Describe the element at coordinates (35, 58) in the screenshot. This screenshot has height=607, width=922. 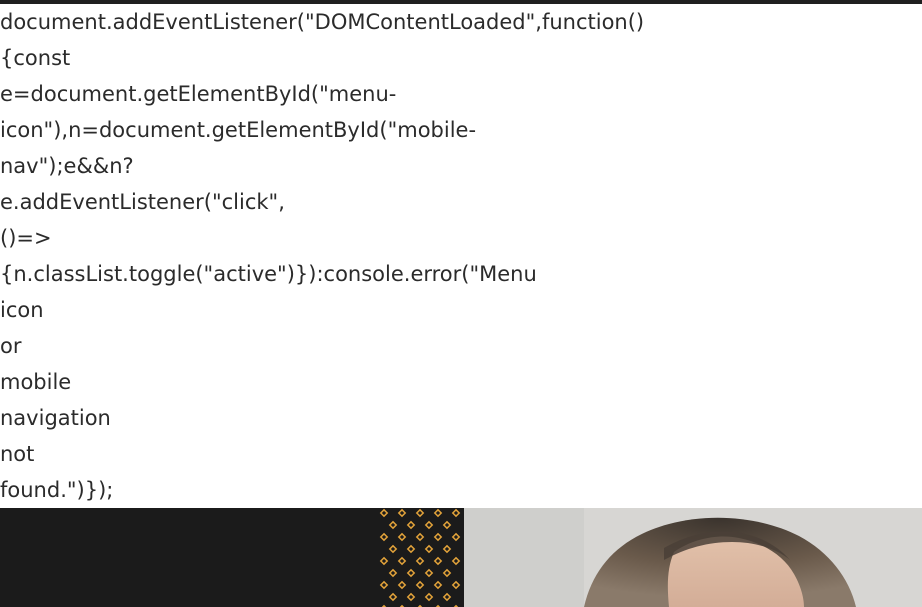
I see `code-line: {const` at that location.